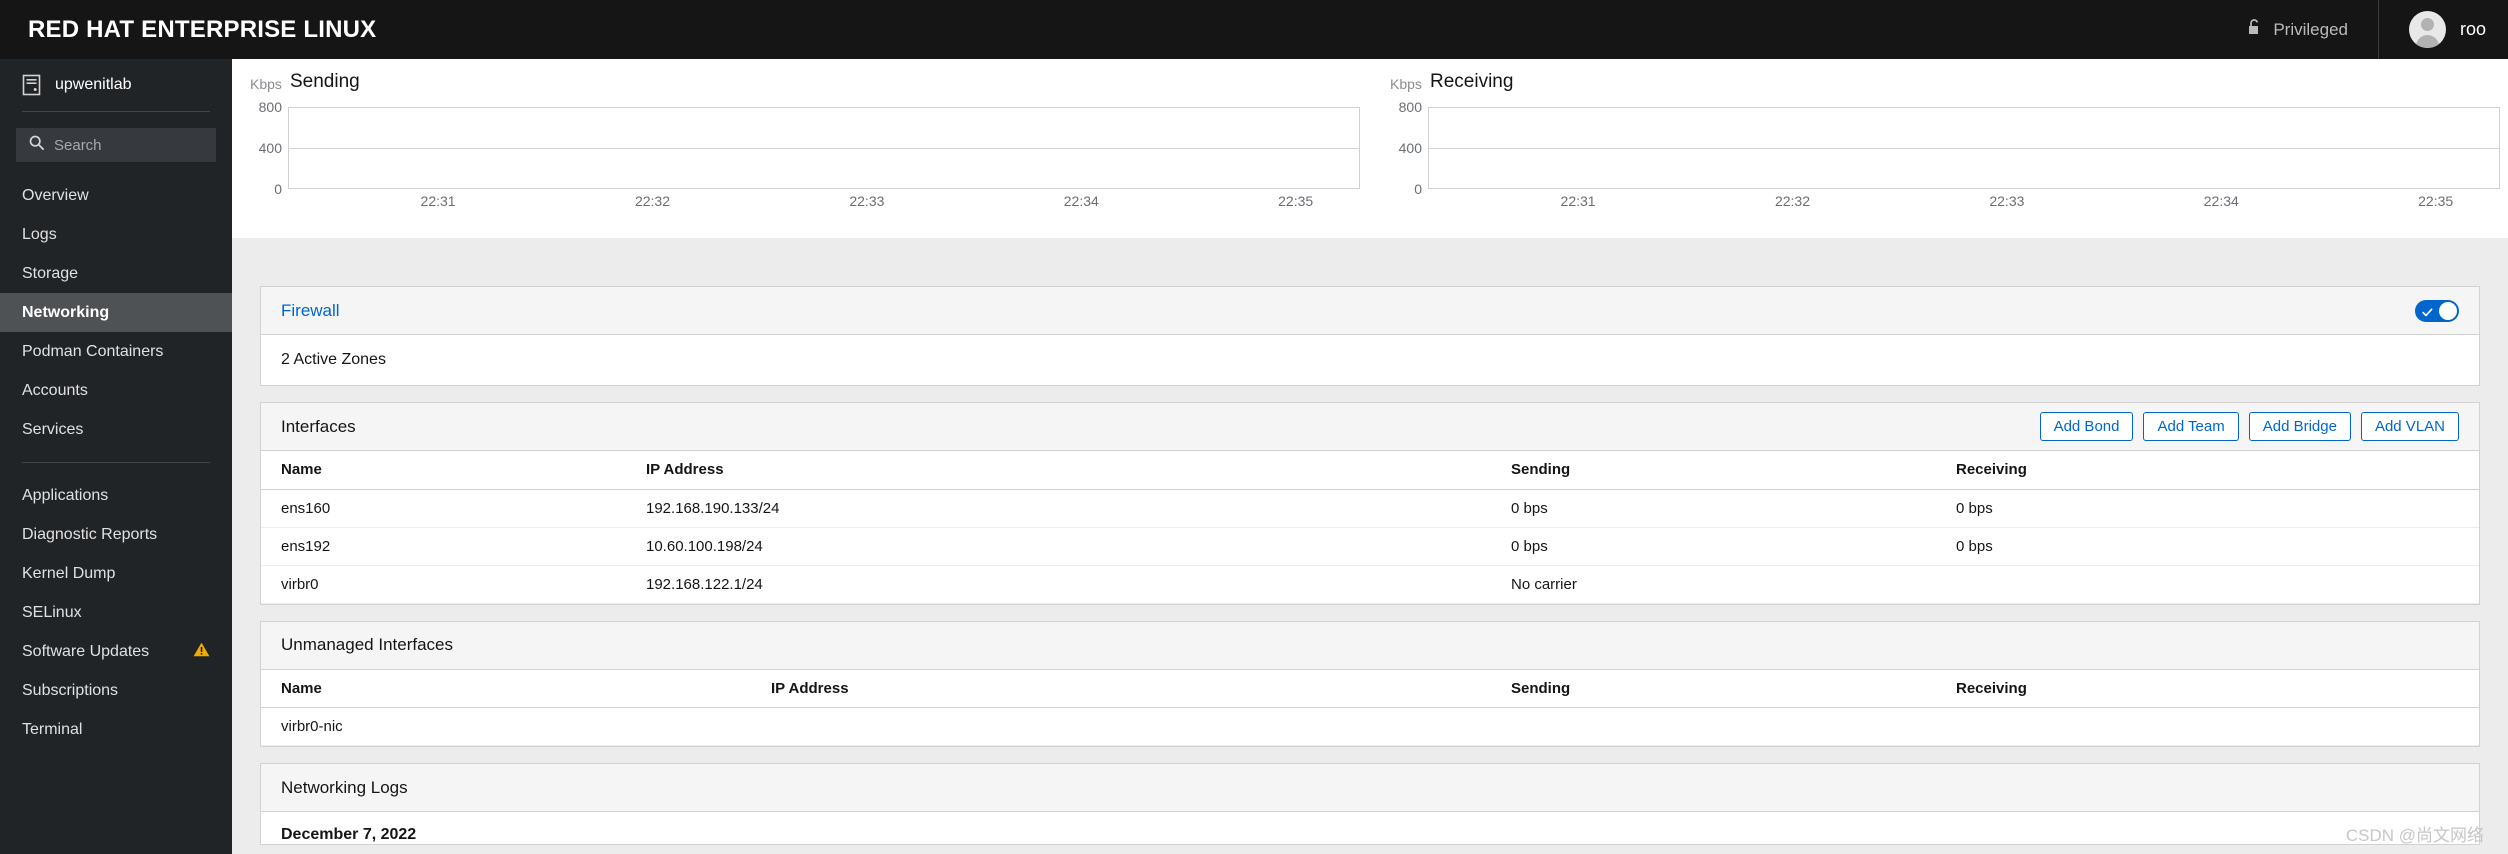  I want to click on add-team-button: Add Team, so click(2191, 426).